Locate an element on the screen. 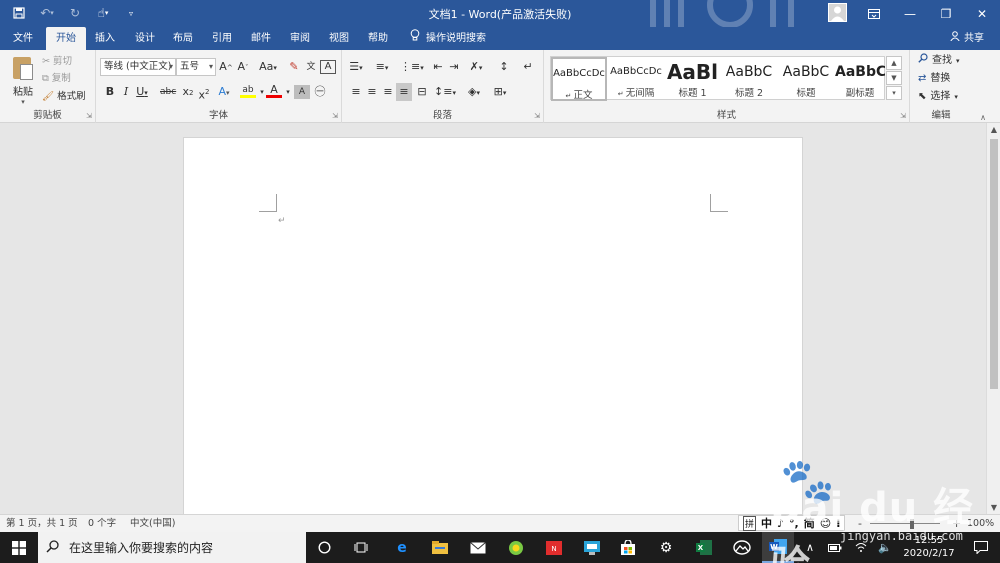  grow-font-icon: A^ is located at coordinates (226, 67).